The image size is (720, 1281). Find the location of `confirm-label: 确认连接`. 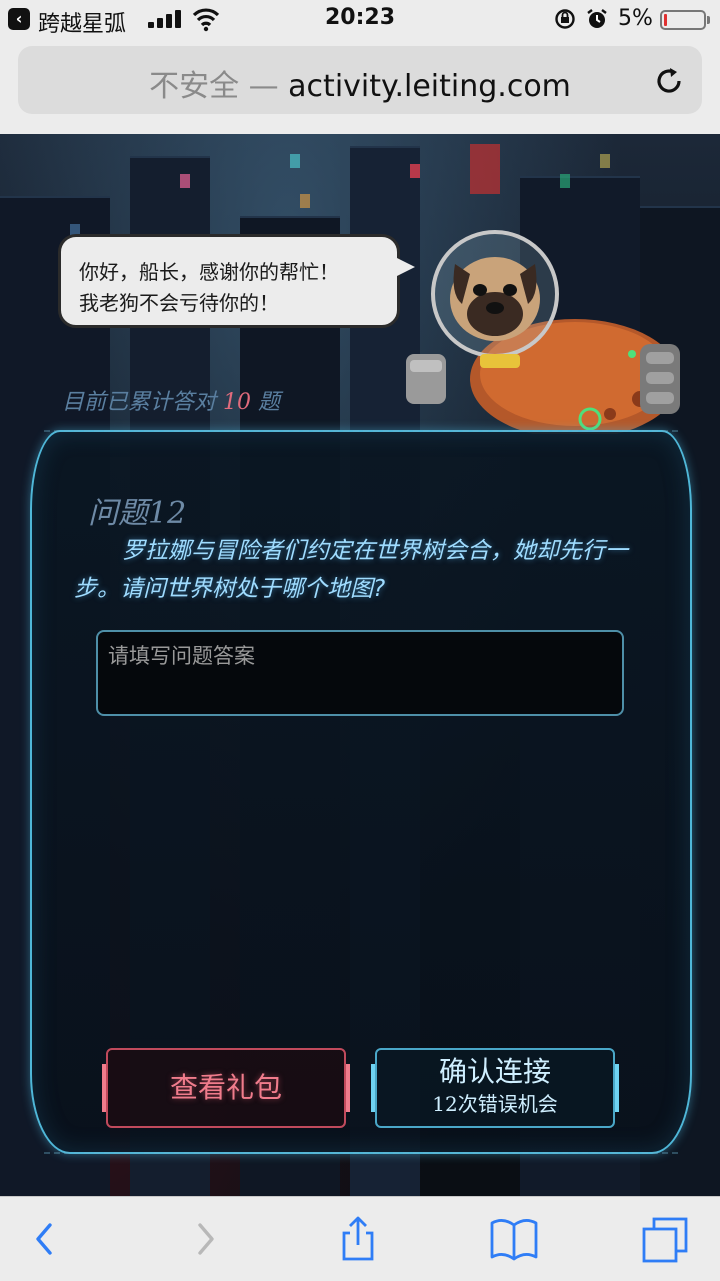

confirm-label: 确认连接 is located at coordinates (494, 1071).